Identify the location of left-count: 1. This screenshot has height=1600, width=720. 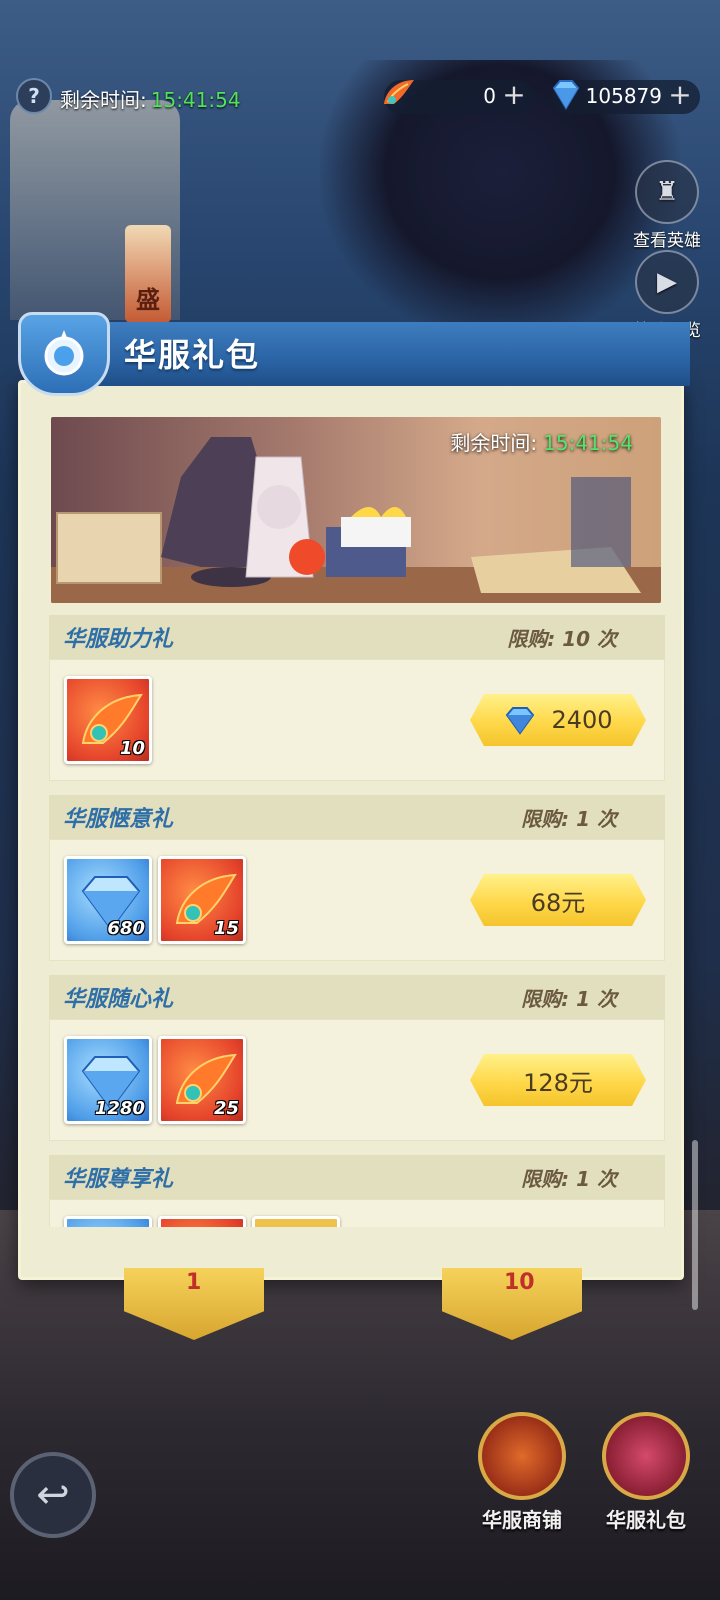
(194, 1282).